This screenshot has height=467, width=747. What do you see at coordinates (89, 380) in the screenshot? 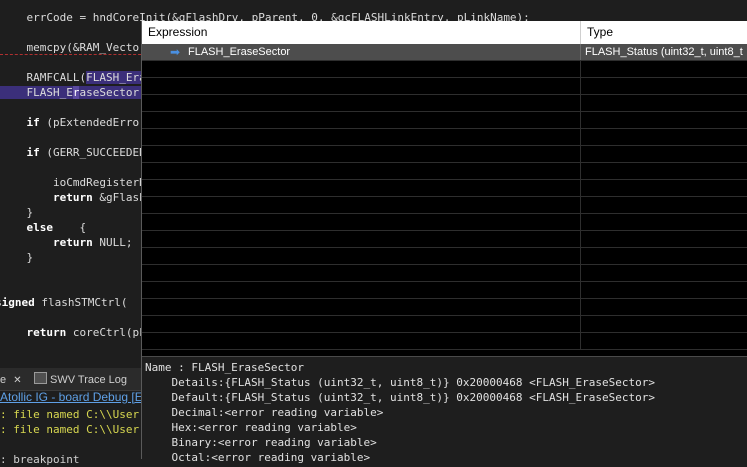
I see `tab-swv-trace-log-label: SWV Trace Log` at bounding box center [89, 380].